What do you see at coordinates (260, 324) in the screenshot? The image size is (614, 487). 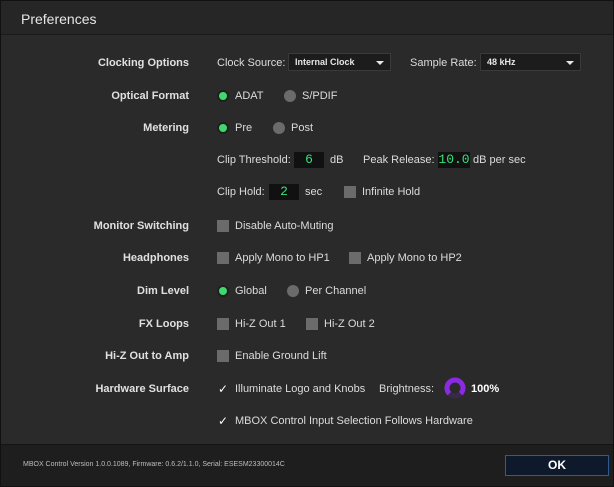 I see `hiz-out1-label: Hi-Z Out 1` at bounding box center [260, 324].